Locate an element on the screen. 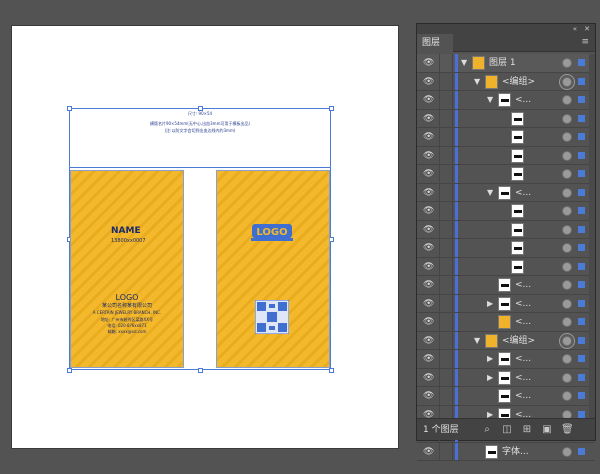  layer-name: 图层 1 is located at coordinates (502, 63).